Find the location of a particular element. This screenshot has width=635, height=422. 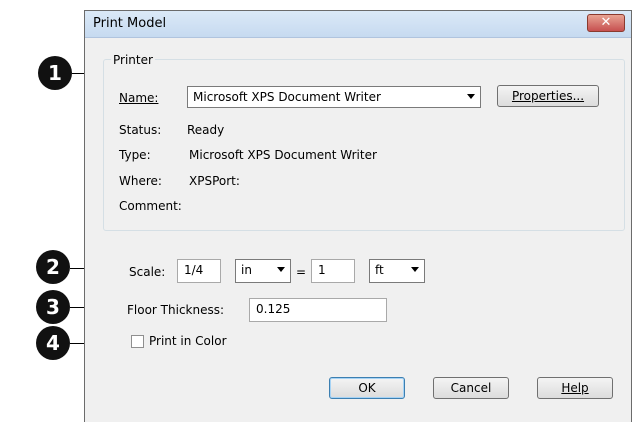

cancel-button: Cancel is located at coordinates (471, 388).